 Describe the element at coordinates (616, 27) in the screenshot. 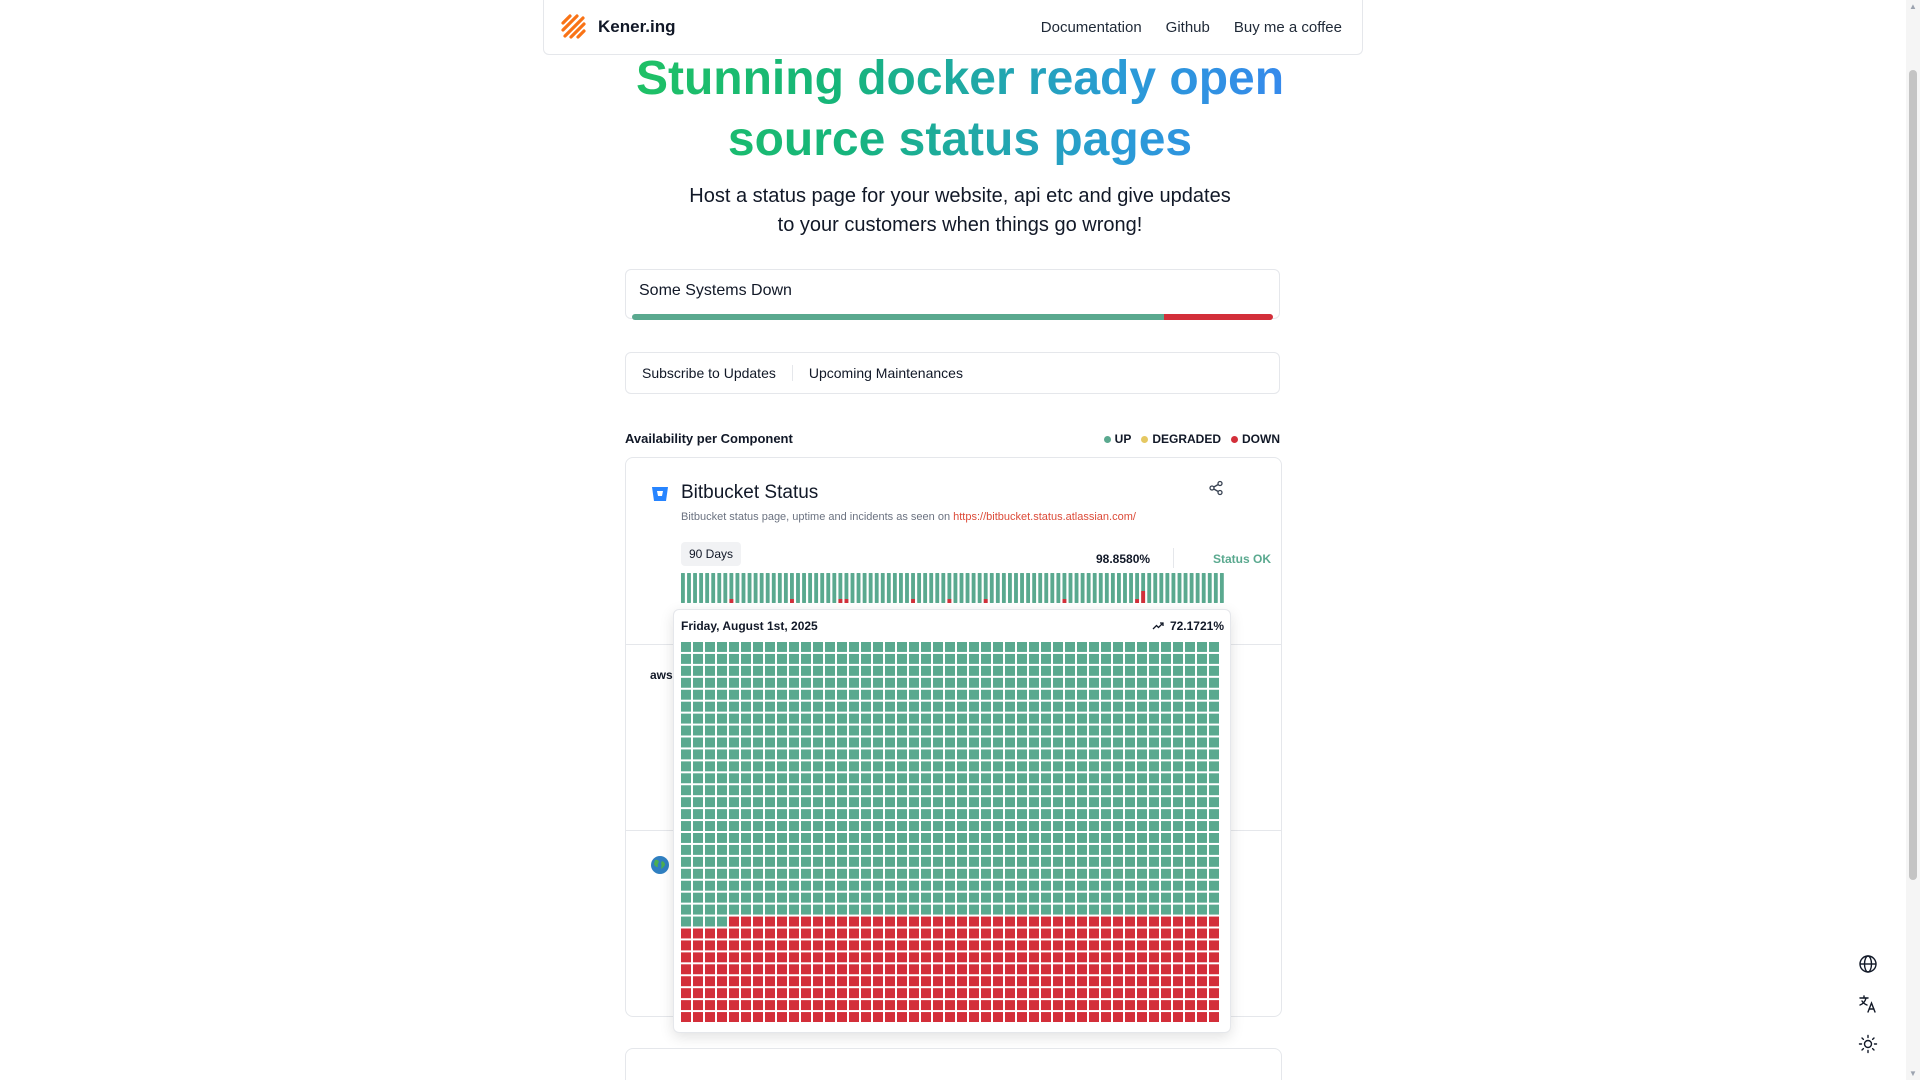

I see `brand: Kener.ing` at that location.